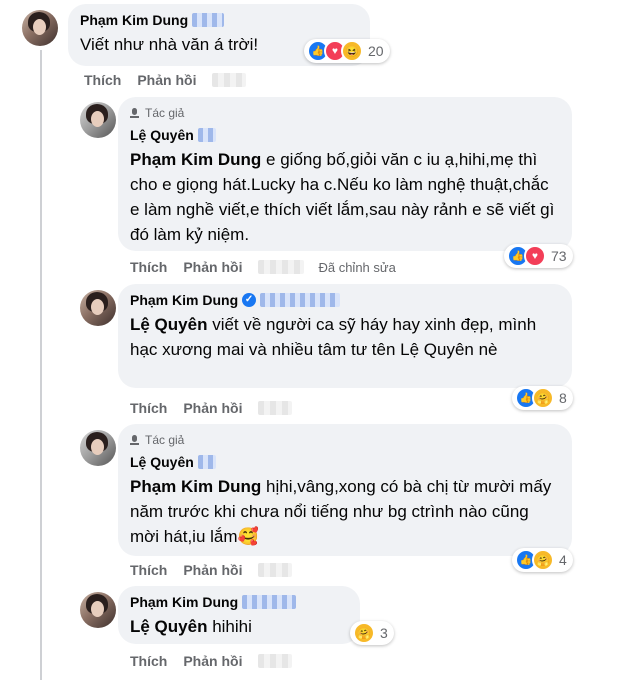 Image resolution: width=626 pixels, height=680 pixels. I want to click on reaction-summary: 👍 🤗 8, so click(542, 398).